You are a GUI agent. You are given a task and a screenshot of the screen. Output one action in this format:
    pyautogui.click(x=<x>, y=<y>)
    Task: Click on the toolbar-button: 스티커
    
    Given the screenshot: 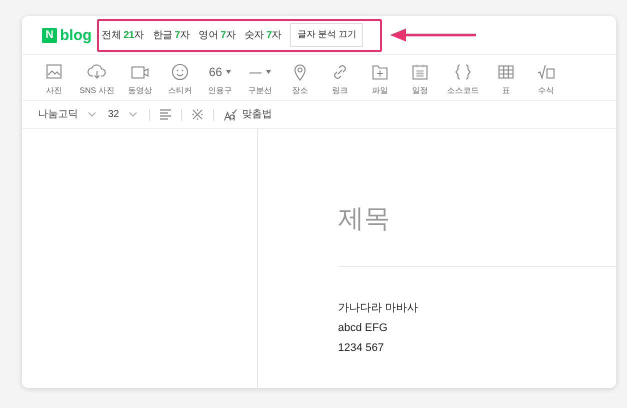 What is the action you would take?
    pyautogui.click(x=180, y=78)
    